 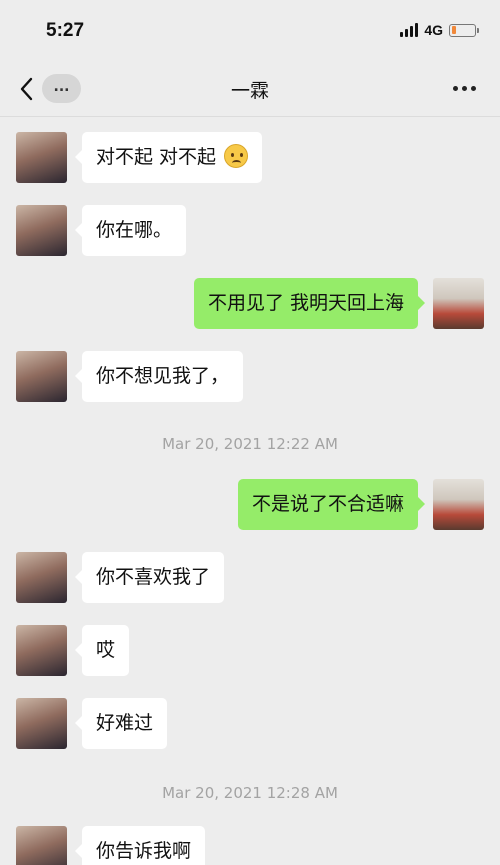 What do you see at coordinates (464, 88) in the screenshot?
I see `more-menu-icon` at bounding box center [464, 88].